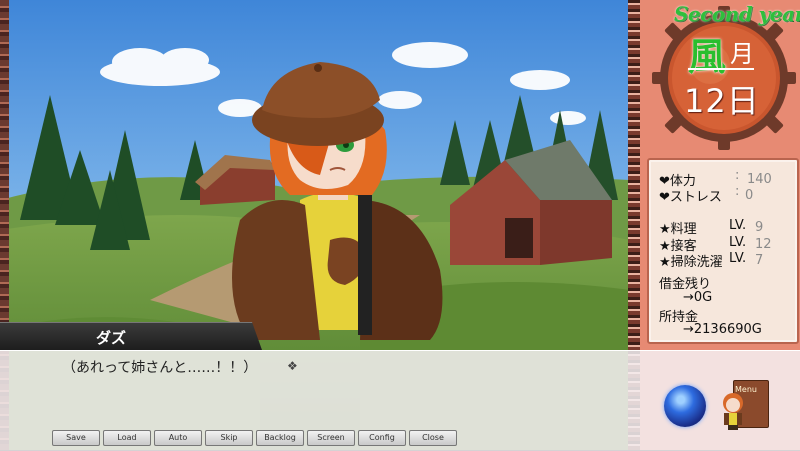 The height and width of the screenshot is (451, 800). I want to click on cleaning-label: ★掃除洗濯, so click(691, 262).